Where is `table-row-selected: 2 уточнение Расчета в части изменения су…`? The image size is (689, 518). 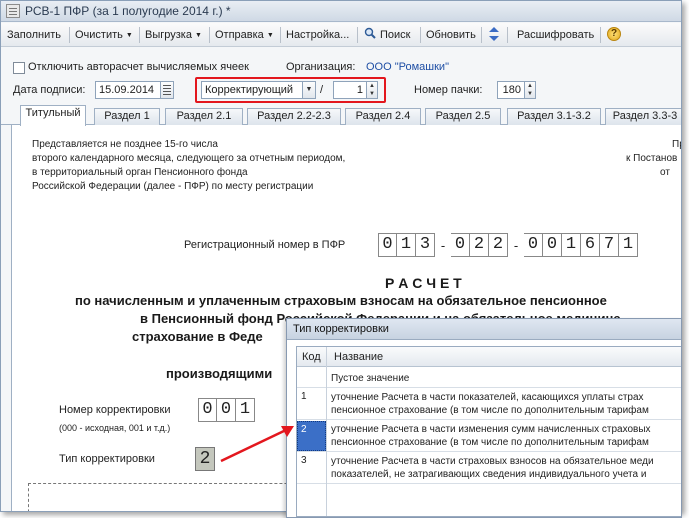 table-row-selected: 2 уточнение Расчета в части изменения су… is located at coordinates (489, 436).